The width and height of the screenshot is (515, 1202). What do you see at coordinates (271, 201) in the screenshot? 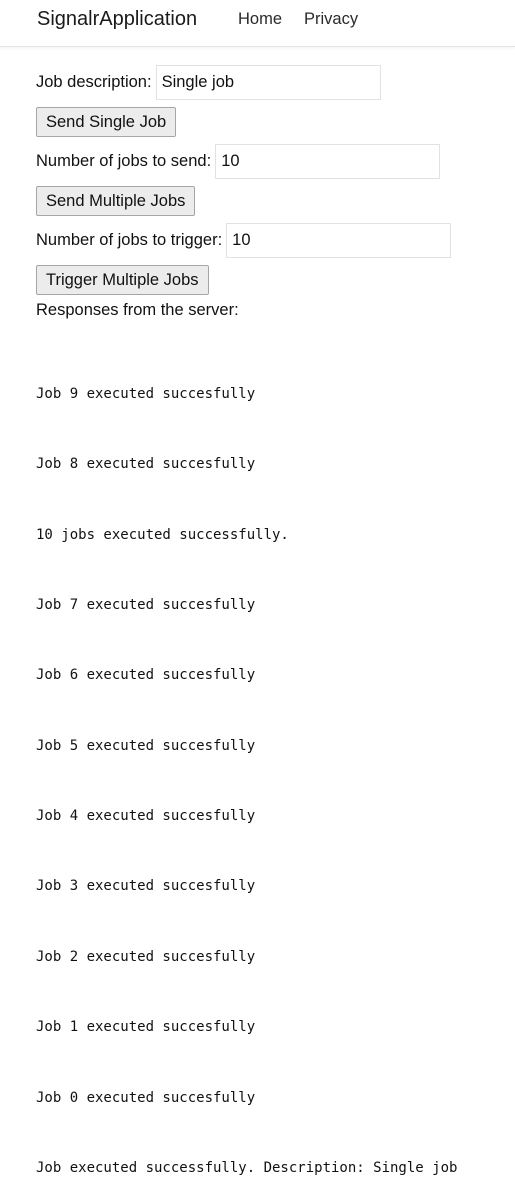
I see `send-multiple-row: Send Multiple Jobs` at bounding box center [271, 201].